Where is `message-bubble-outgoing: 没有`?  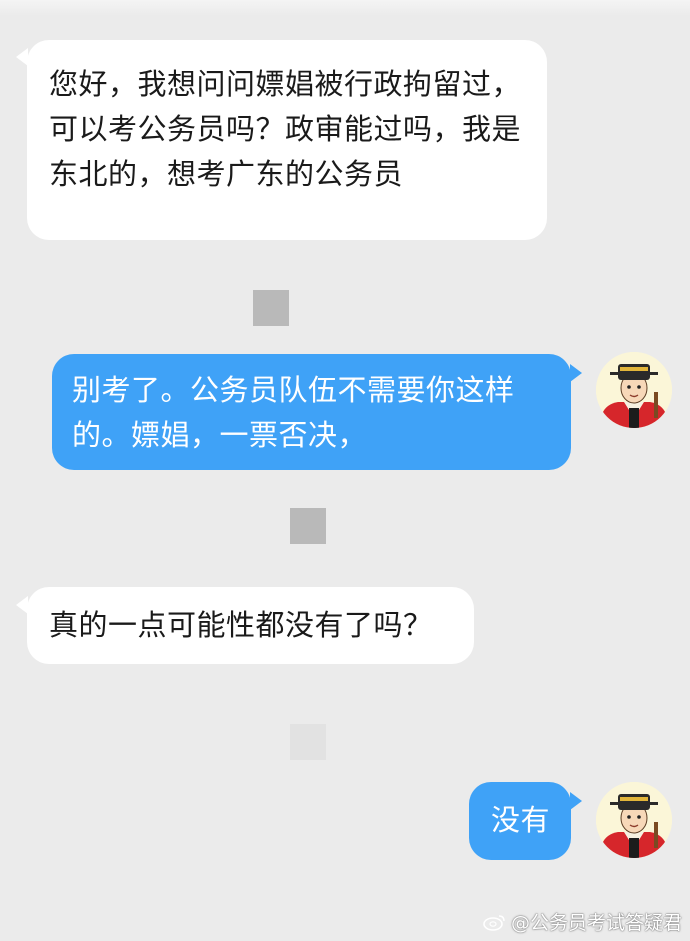
message-bubble-outgoing: 没有 is located at coordinates (520, 821).